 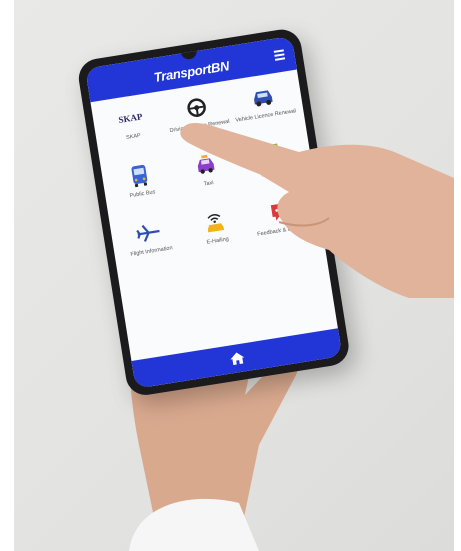 What do you see at coordinates (140, 181) in the screenshot?
I see `tile-public-bus: Public Bus` at bounding box center [140, 181].